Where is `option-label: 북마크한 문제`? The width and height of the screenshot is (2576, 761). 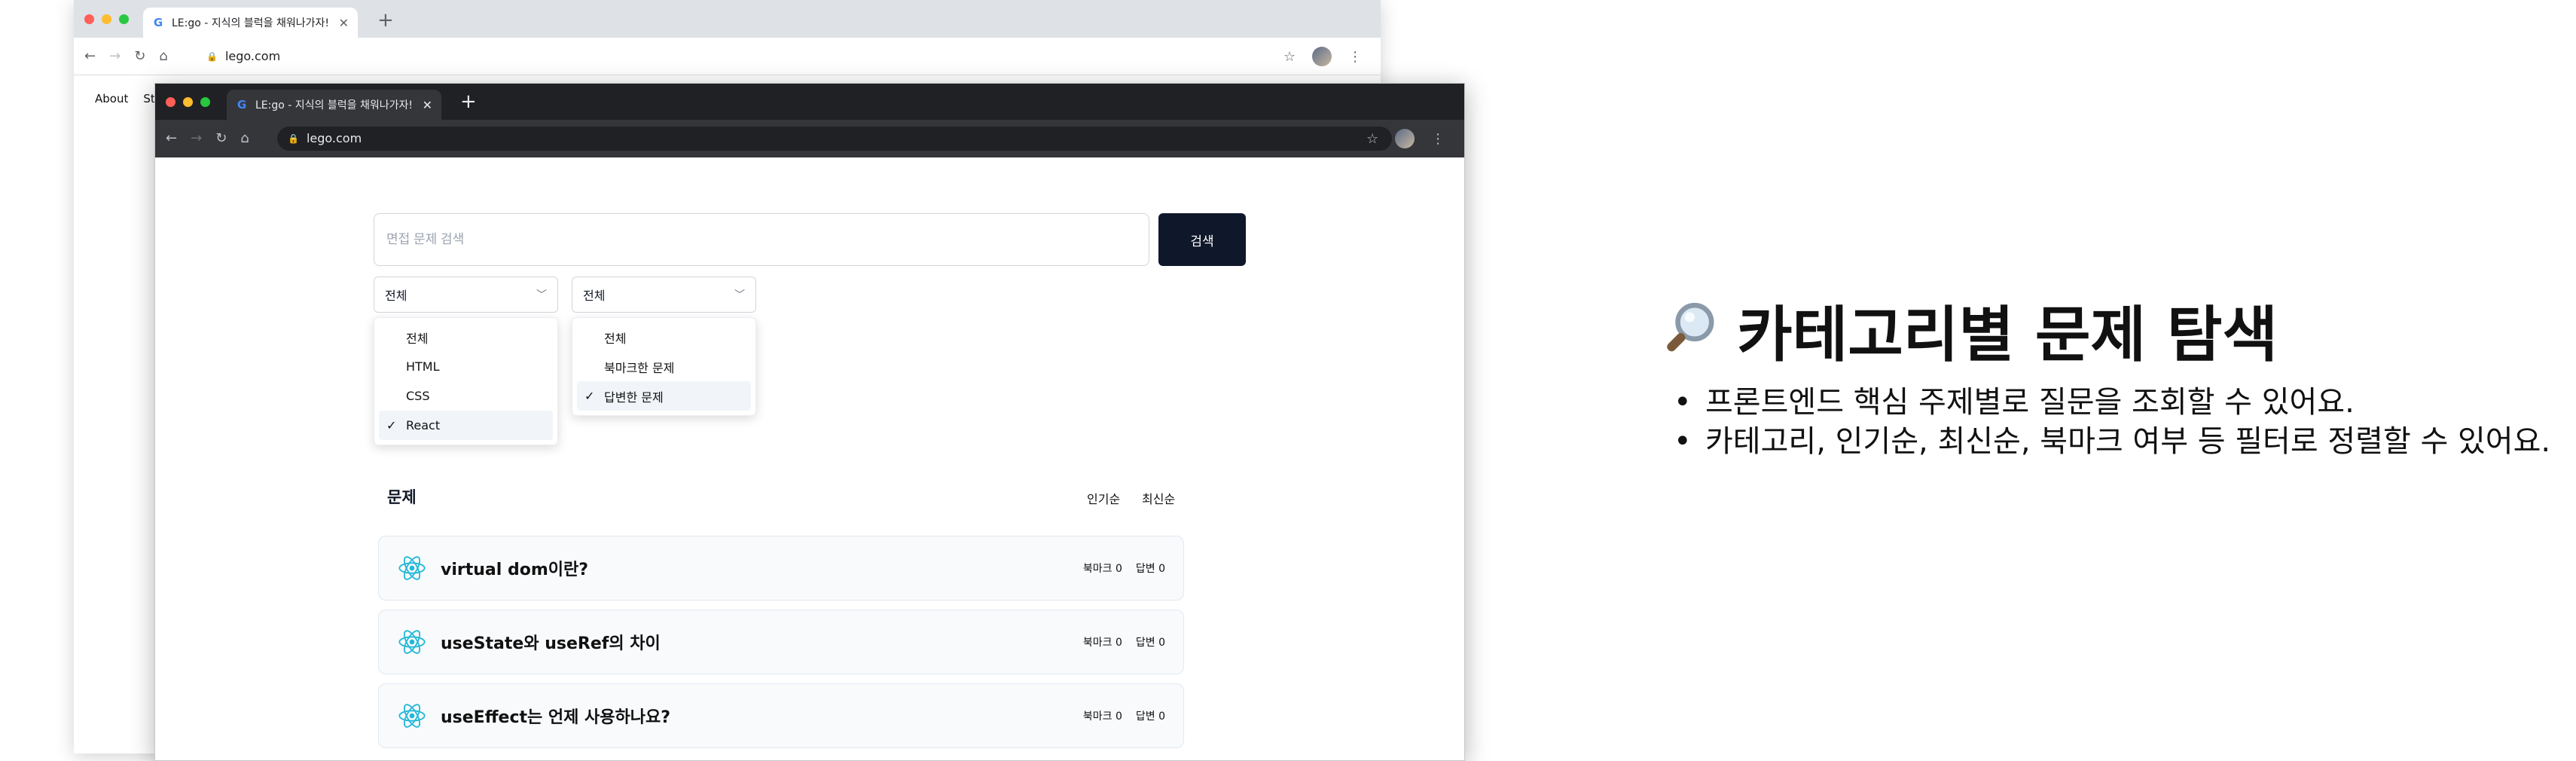
option-label: 북마크한 문제 is located at coordinates (640, 367).